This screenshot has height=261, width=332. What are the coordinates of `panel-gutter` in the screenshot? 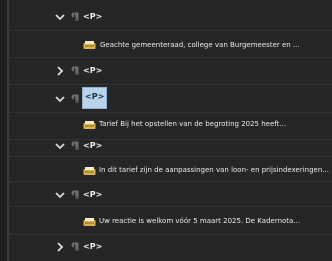 It's located at (4, 130).